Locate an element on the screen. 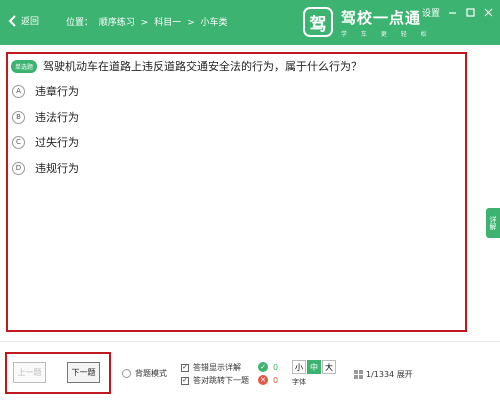 This screenshot has width=500, height=400. breadcrumb-item-subject: 科目一 is located at coordinates (167, 23).